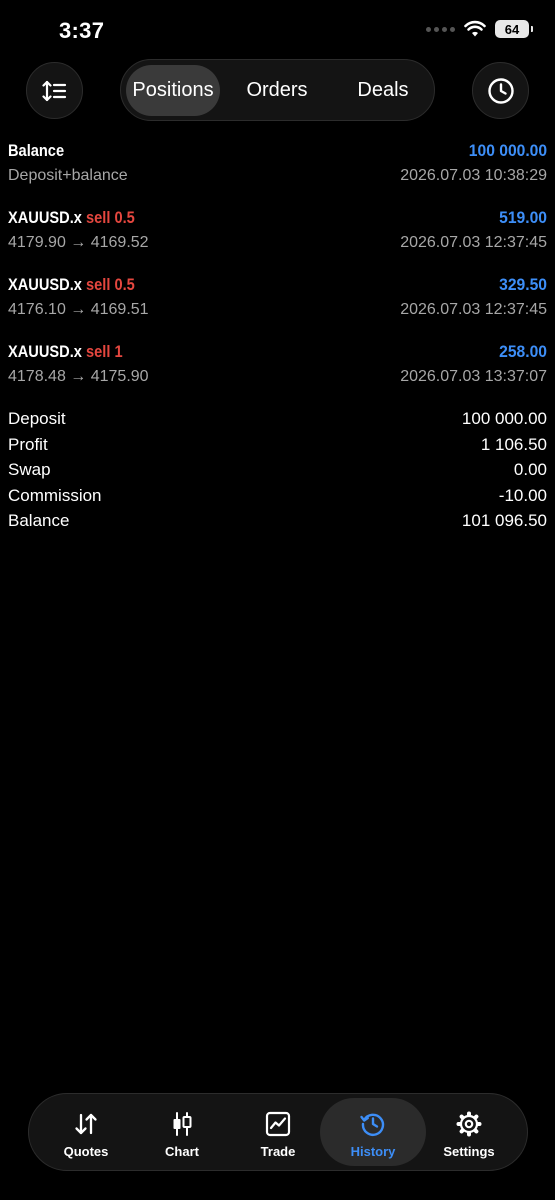 Image resolution: width=555 pixels, height=1200 pixels. I want to click on bottom-tab-bar: Quotes Chart Trade History Settings, so click(278, 1132).